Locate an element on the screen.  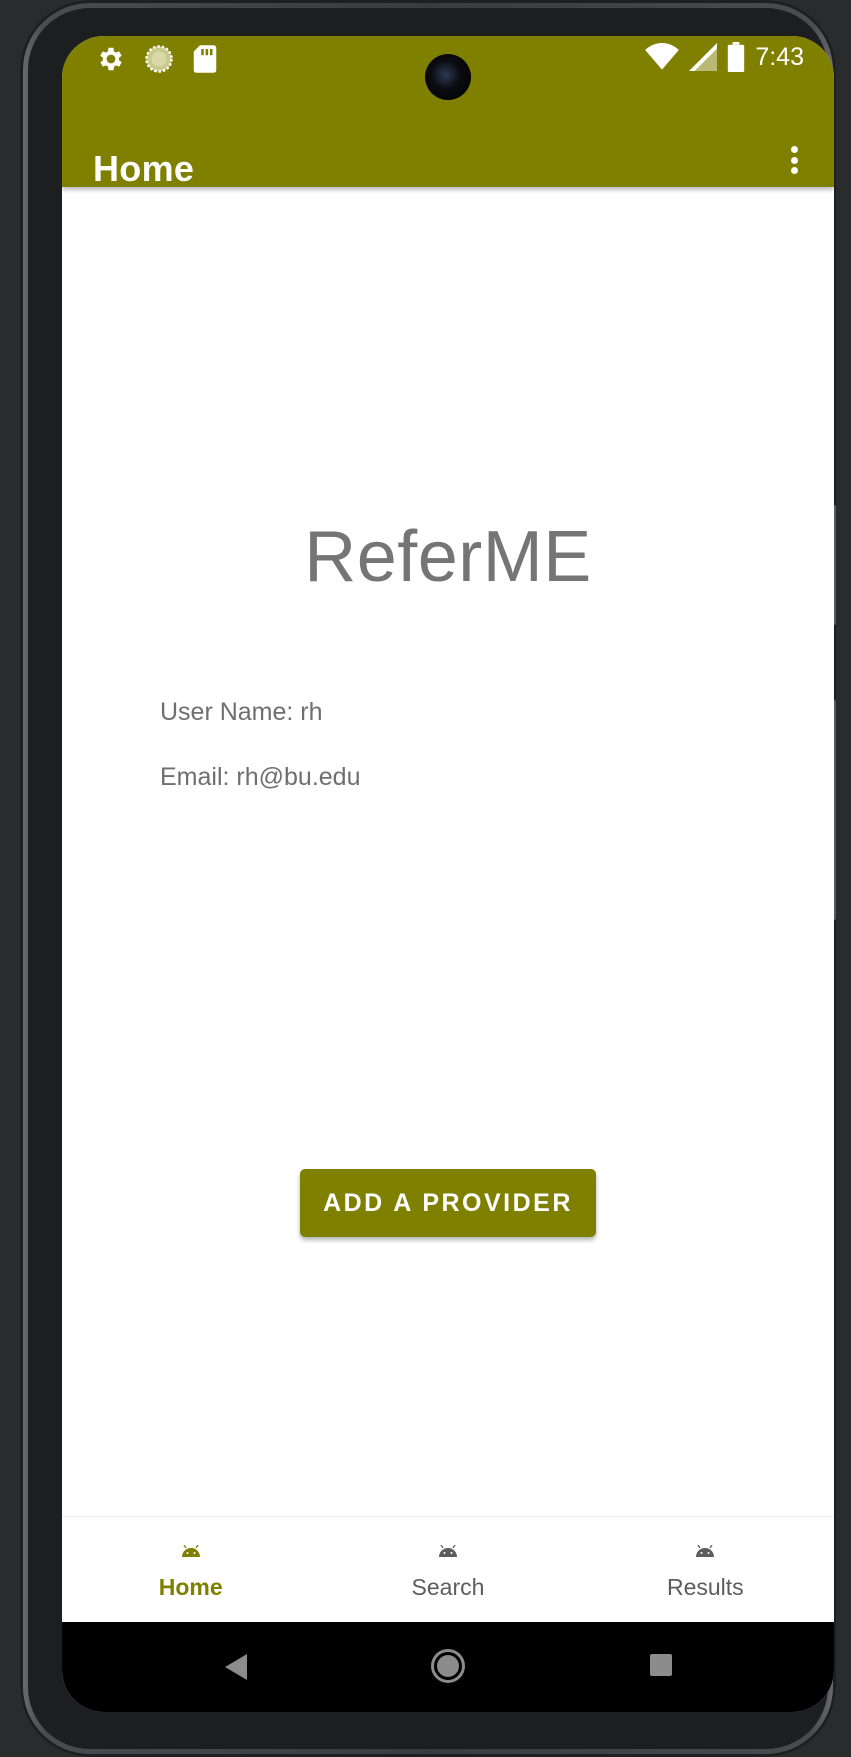
nav-item-search: Search is located at coordinates (447, 1570).